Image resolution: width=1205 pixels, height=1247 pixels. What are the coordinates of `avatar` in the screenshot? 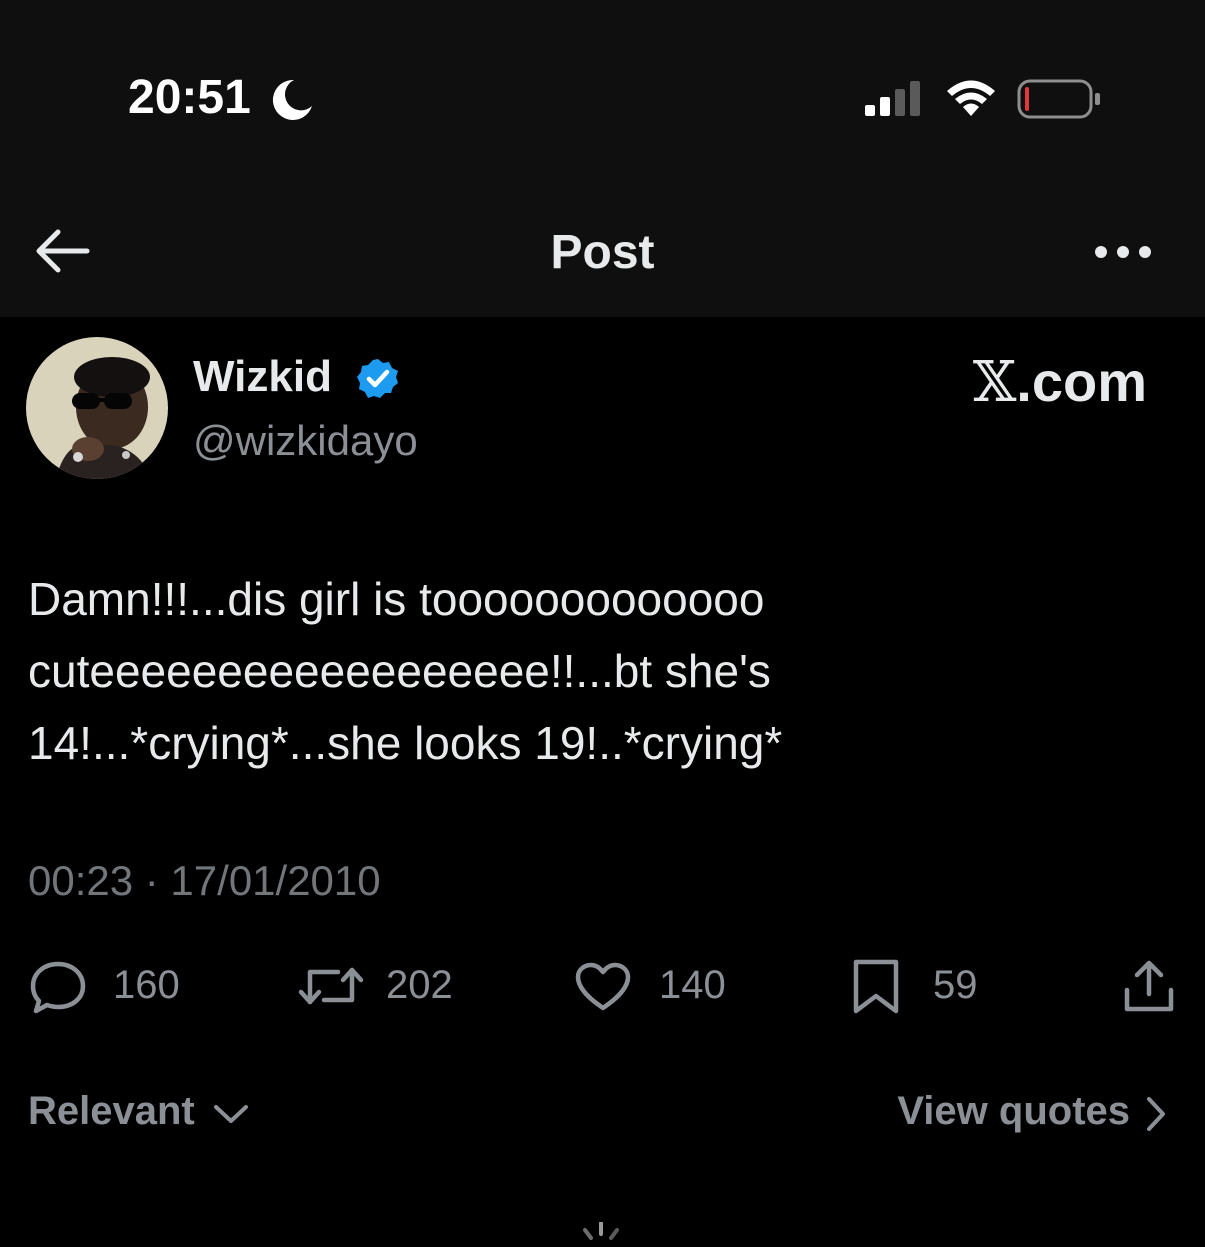 It's located at (97, 408).